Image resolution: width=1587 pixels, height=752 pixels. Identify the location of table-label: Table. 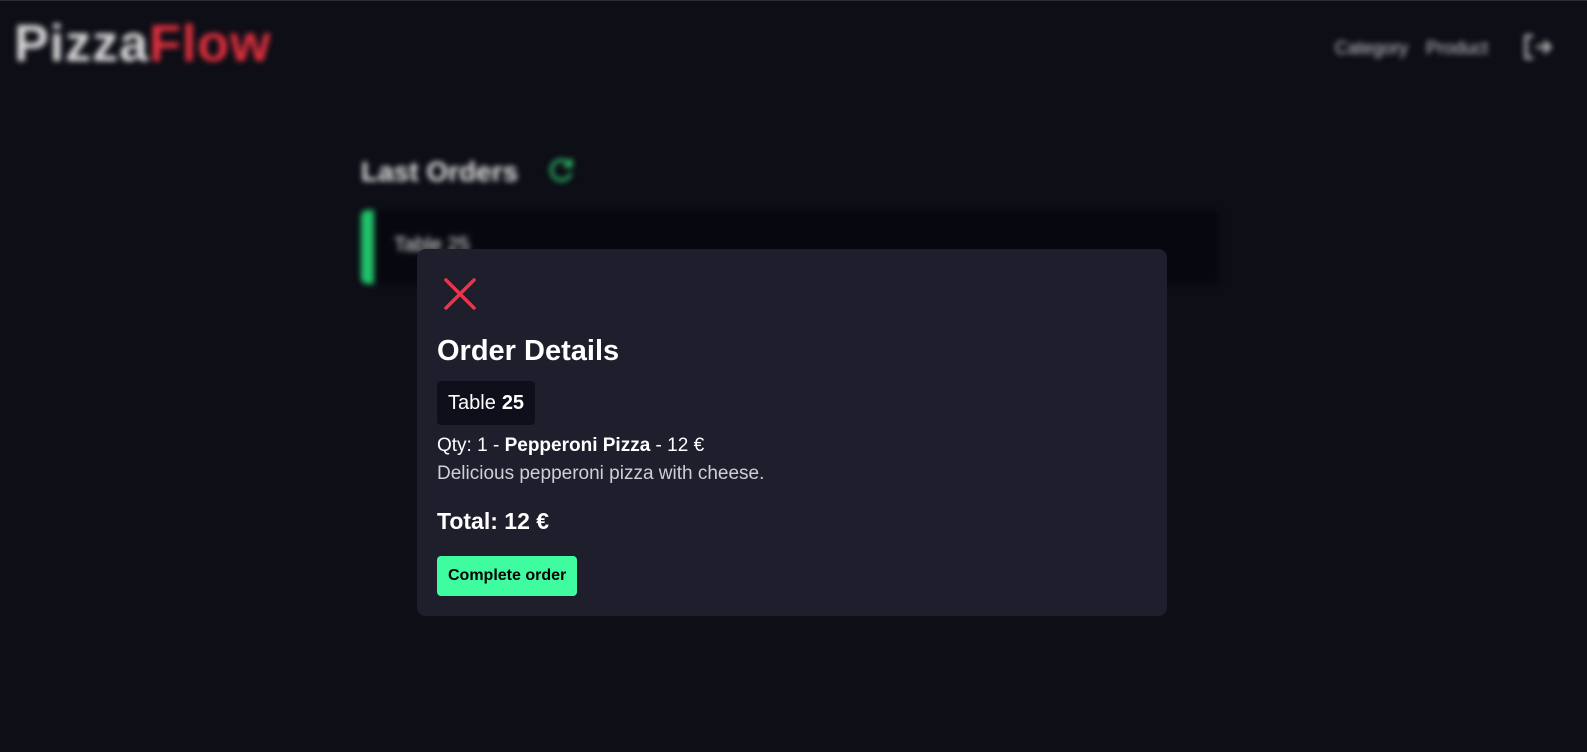
(472, 402).